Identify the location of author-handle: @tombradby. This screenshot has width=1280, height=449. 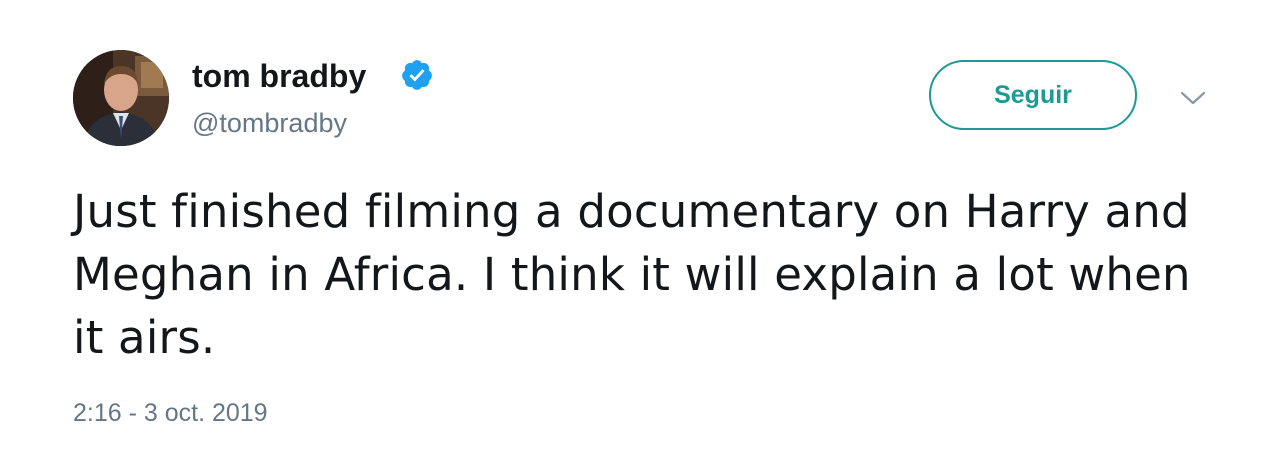
(269, 123).